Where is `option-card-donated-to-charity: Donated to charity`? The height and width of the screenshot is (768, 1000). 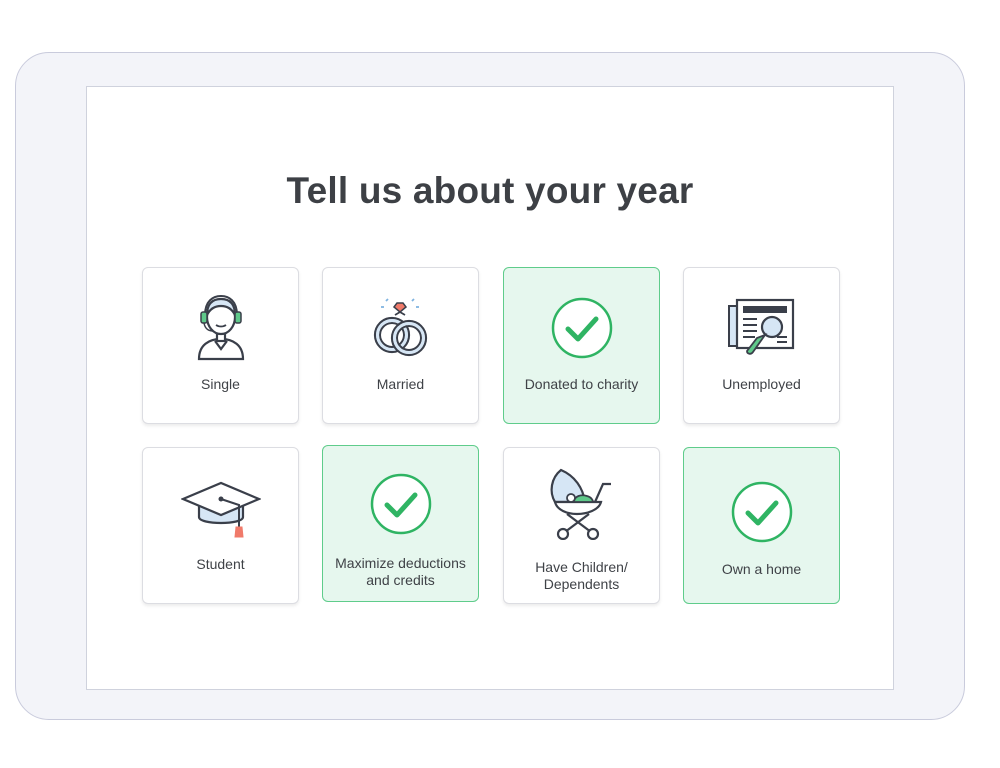 option-card-donated-to-charity: Donated to charity is located at coordinates (581, 345).